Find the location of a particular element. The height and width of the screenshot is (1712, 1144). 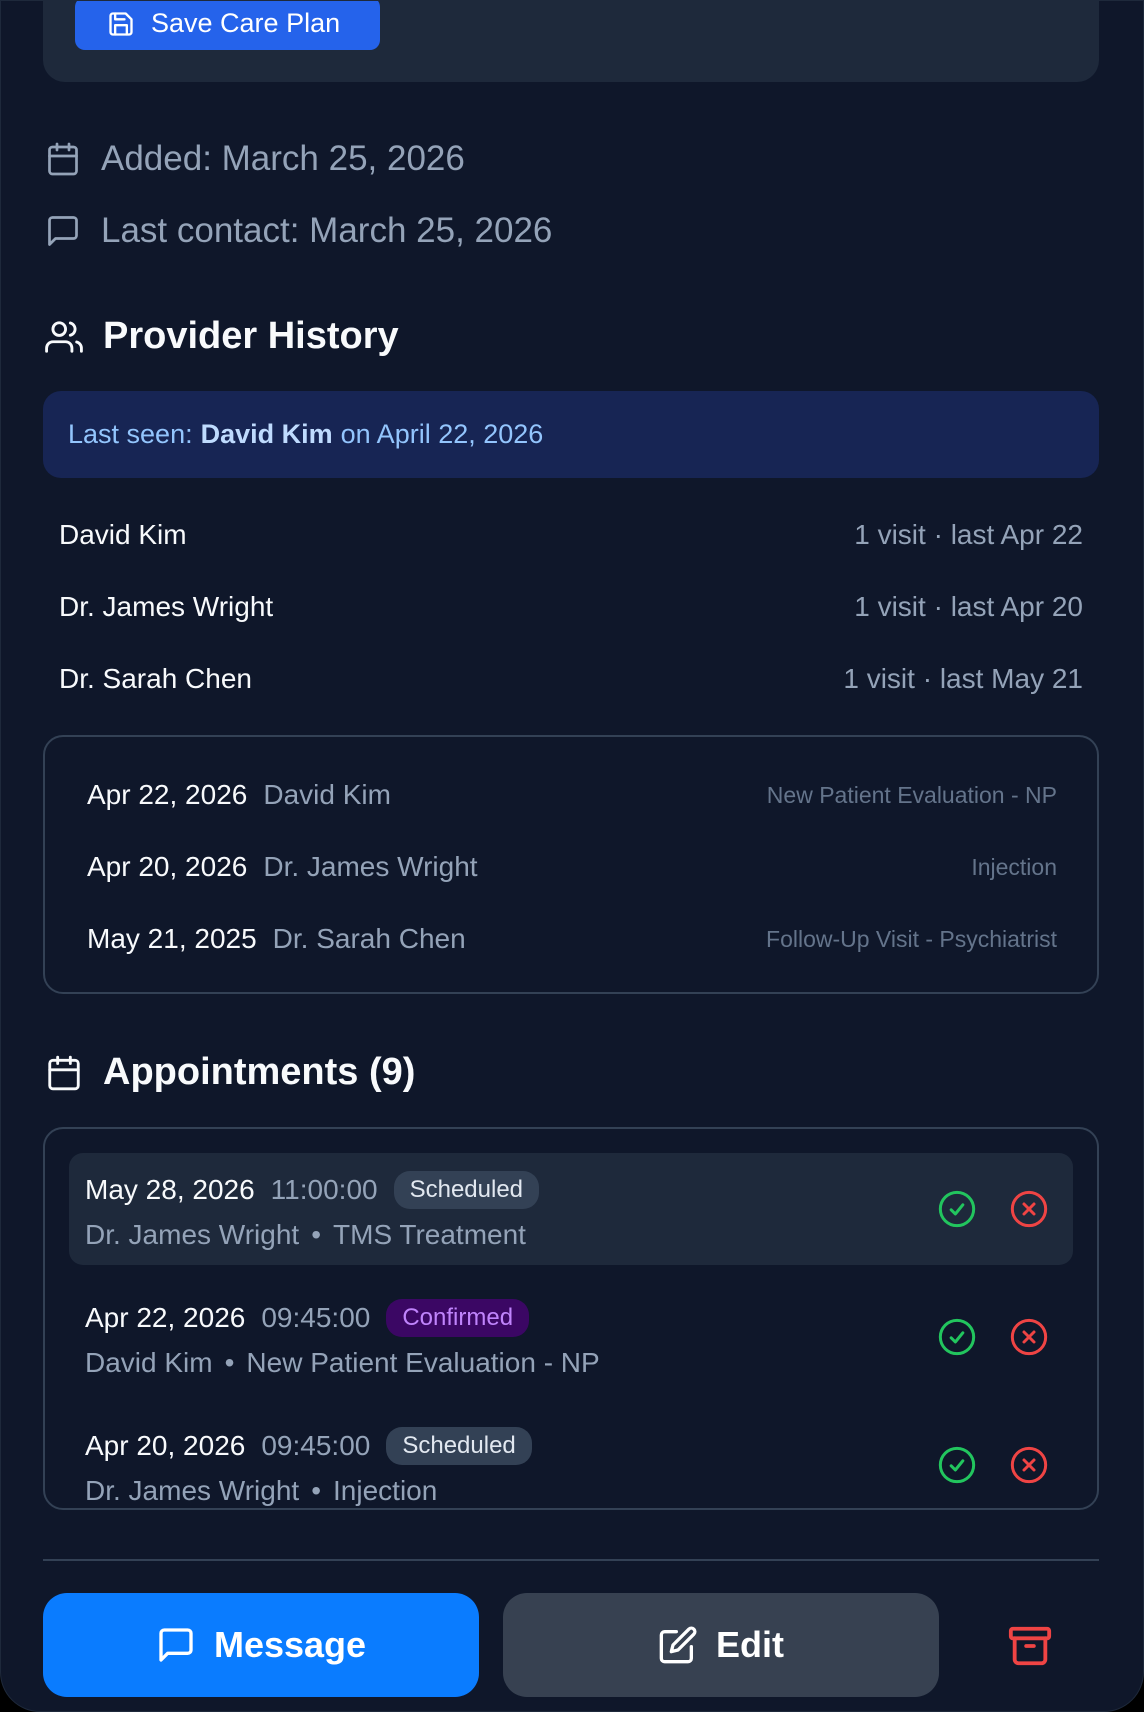

appointments-heading: Appointments (9) is located at coordinates (230, 1072).